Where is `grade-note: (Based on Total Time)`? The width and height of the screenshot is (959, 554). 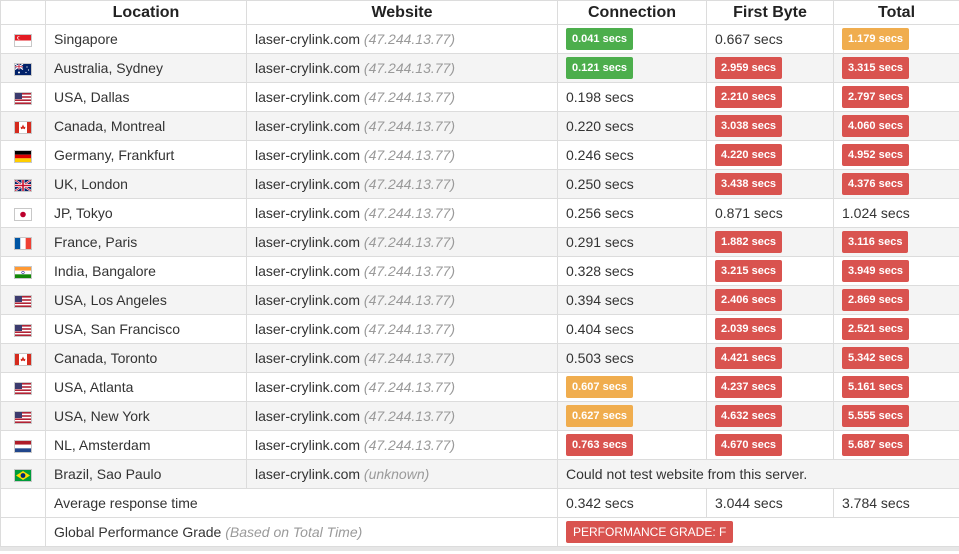
grade-note: (Based on Total Time) is located at coordinates (294, 532).